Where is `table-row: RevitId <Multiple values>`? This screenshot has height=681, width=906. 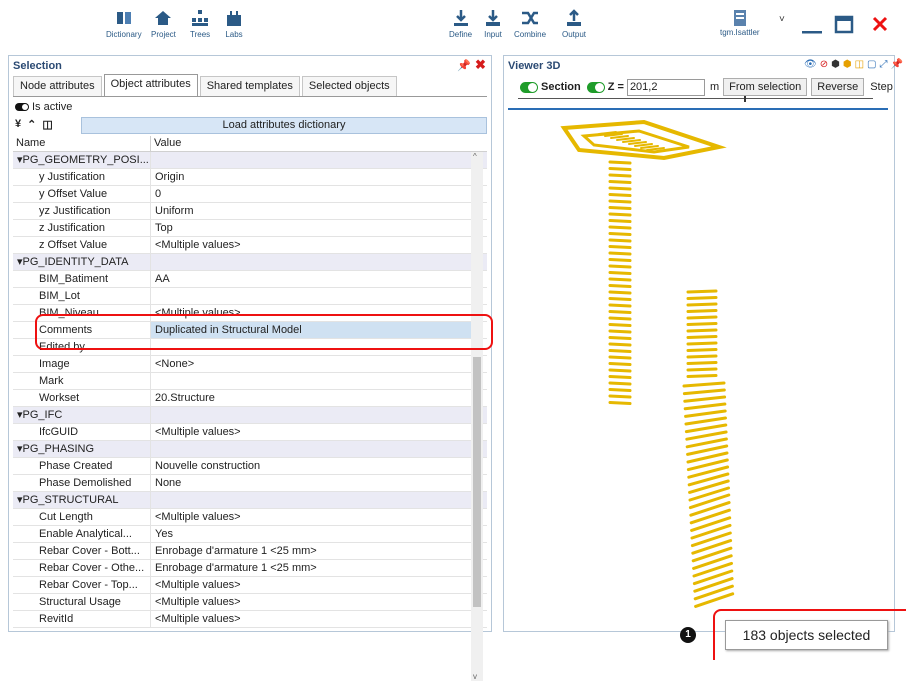
table-row: RevitId <Multiple values> is located at coordinates (250, 619).